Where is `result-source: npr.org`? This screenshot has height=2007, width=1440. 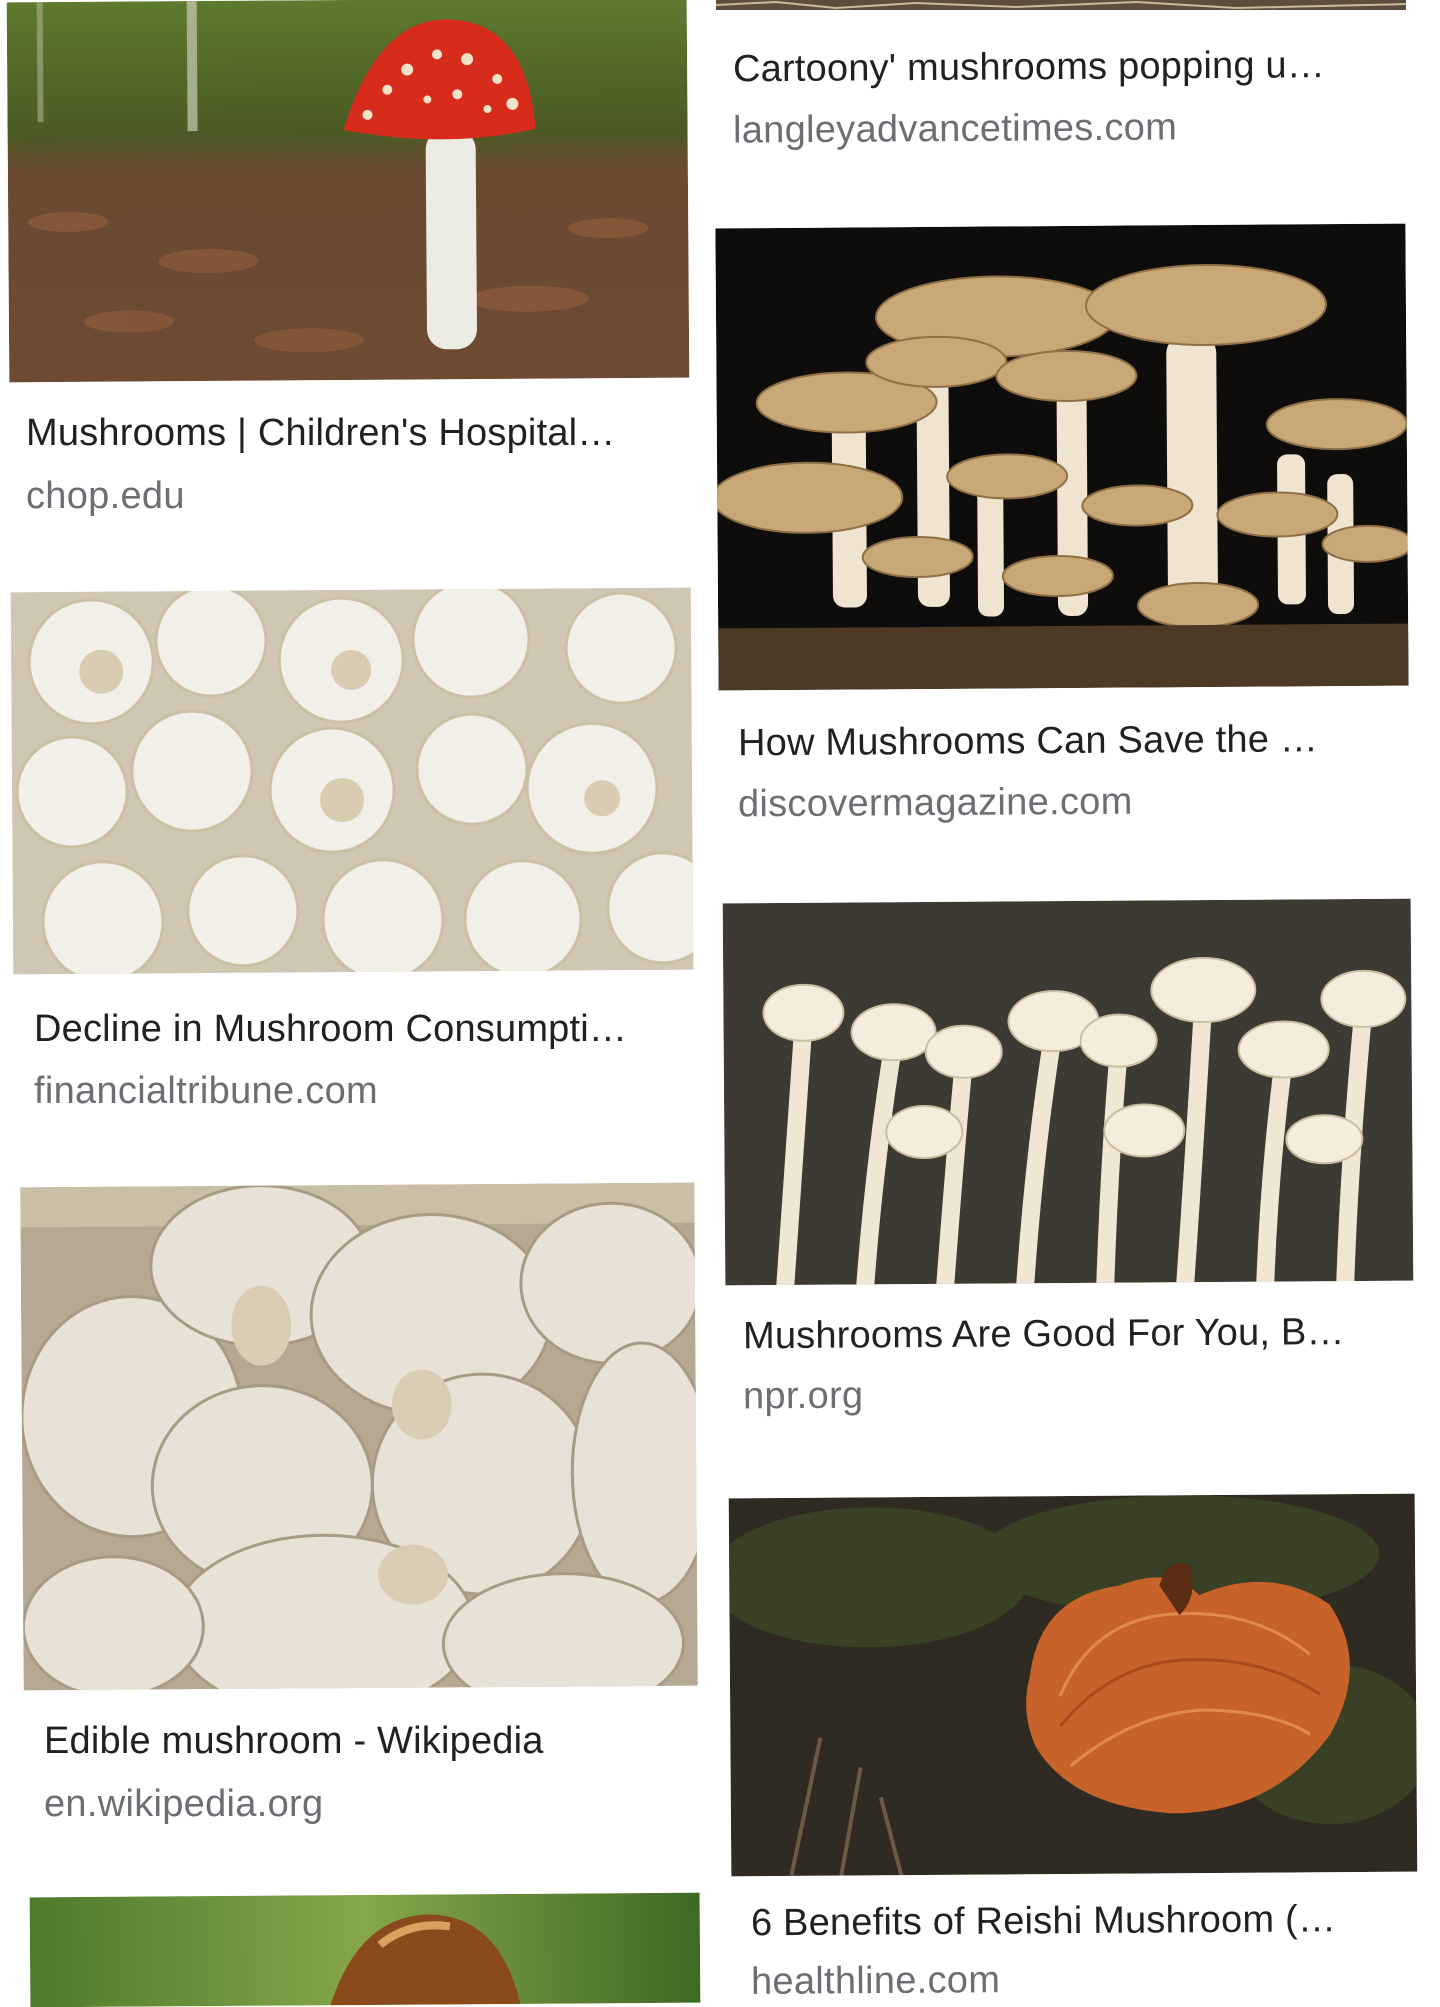 result-source: npr.org is located at coordinates (803, 1396).